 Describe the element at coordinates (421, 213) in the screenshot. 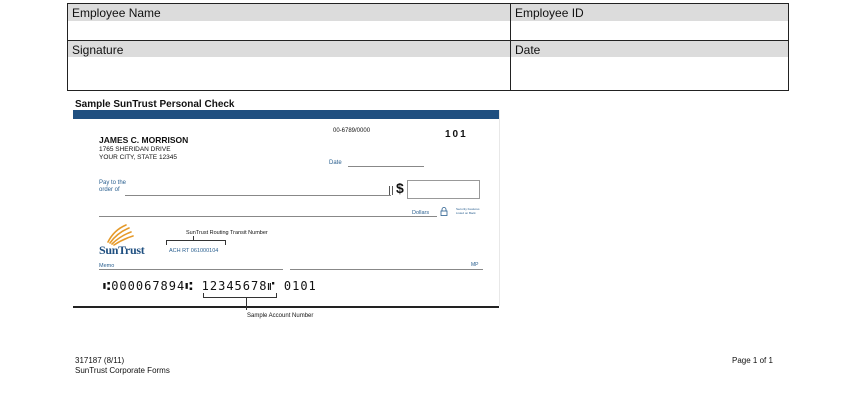

I see `dollars-label: Dollars` at that location.